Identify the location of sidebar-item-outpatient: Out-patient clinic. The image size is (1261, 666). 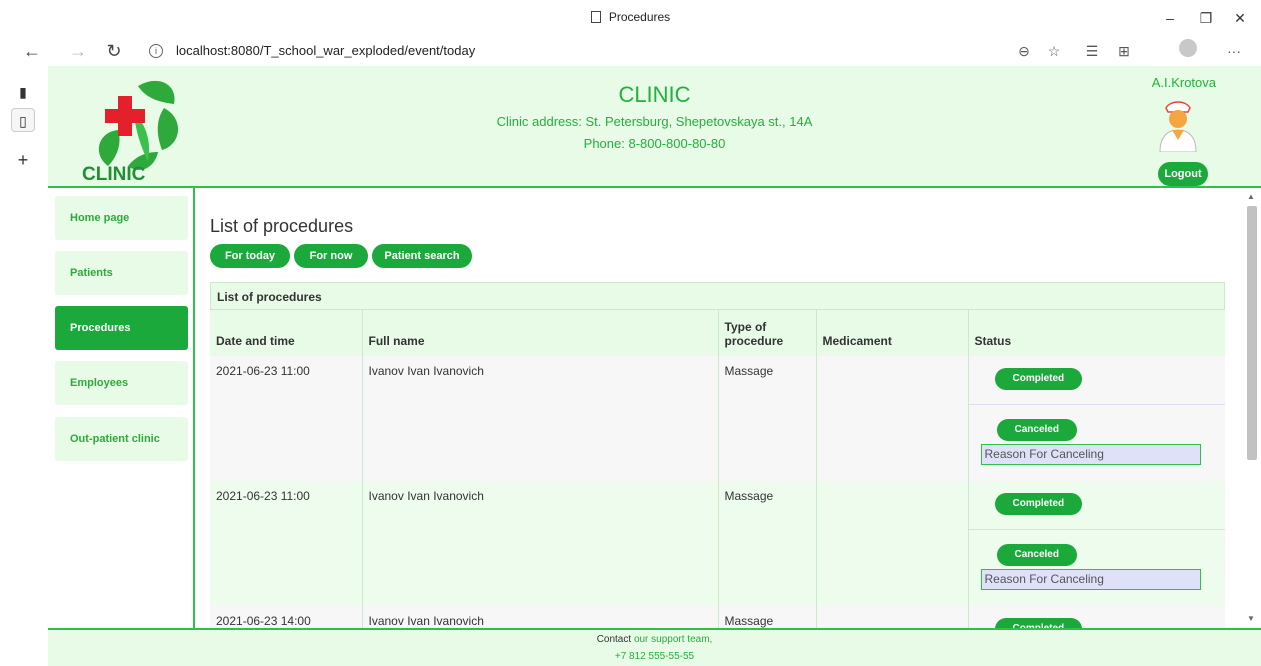
(121, 439).